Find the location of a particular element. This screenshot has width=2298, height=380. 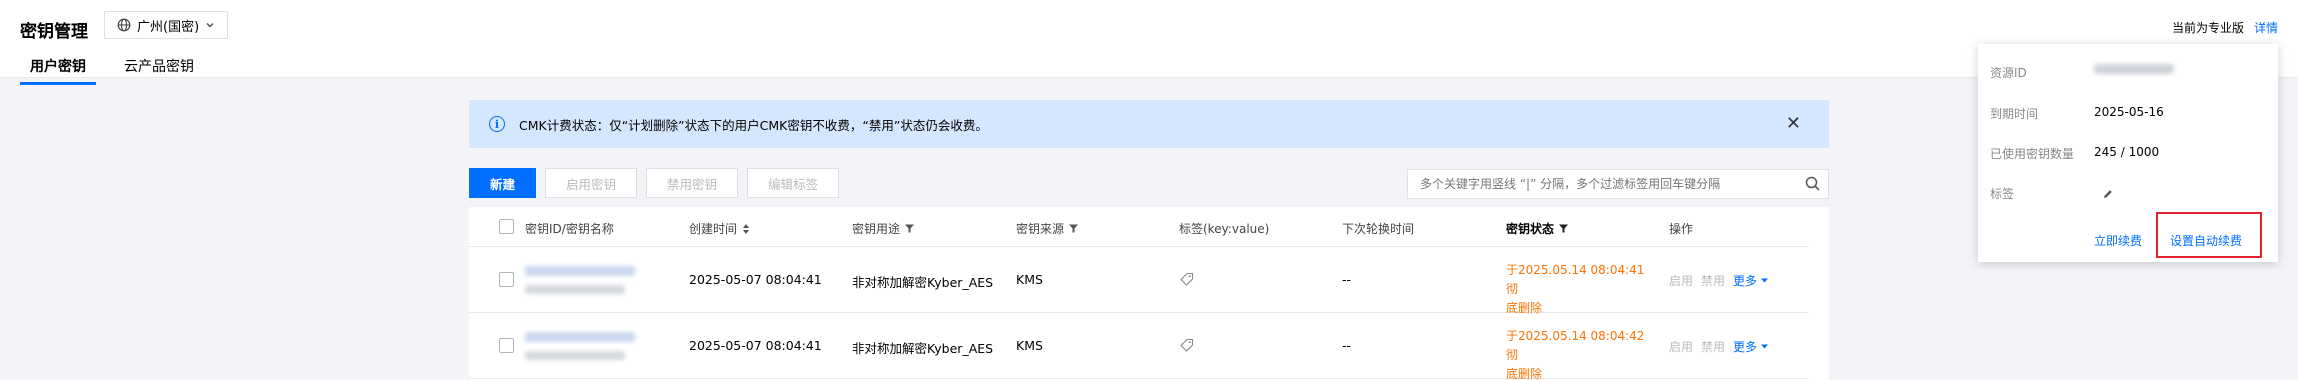

column-source-label: 密钥来源 is located at coordinates (1040, 229).